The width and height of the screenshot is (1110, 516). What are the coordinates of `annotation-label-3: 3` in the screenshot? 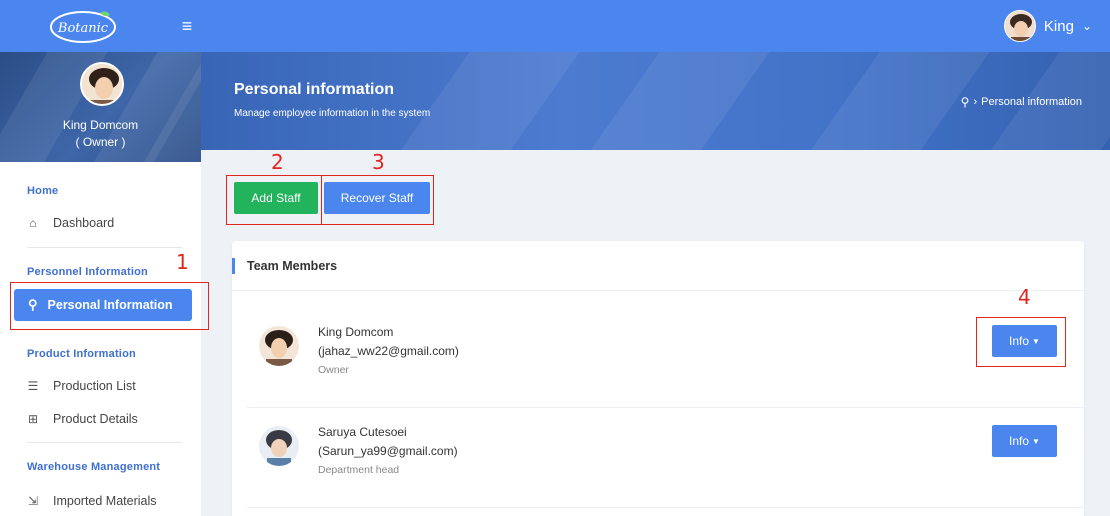 It's located at (378, 162).